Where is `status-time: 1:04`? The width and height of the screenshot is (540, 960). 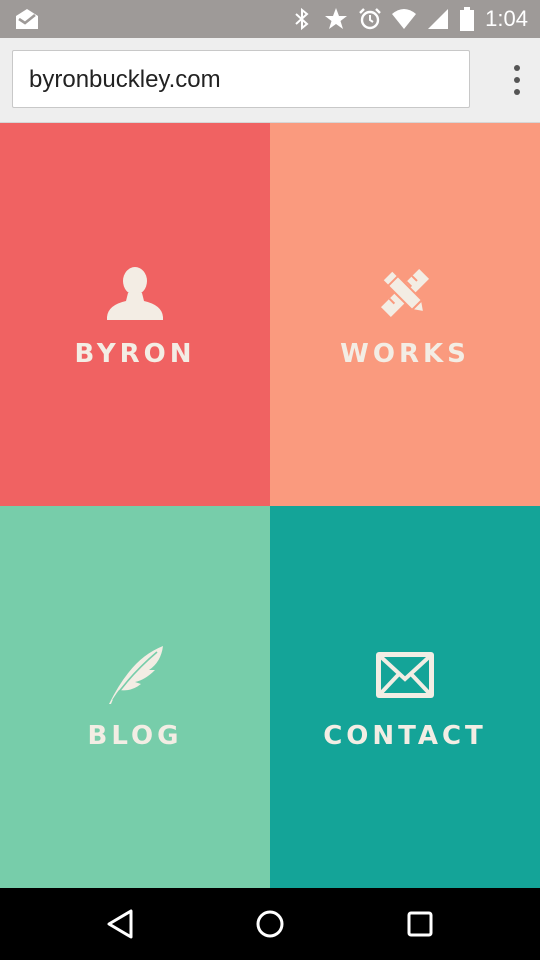
status-time: 1:04 is located at coordinates (506, 18).